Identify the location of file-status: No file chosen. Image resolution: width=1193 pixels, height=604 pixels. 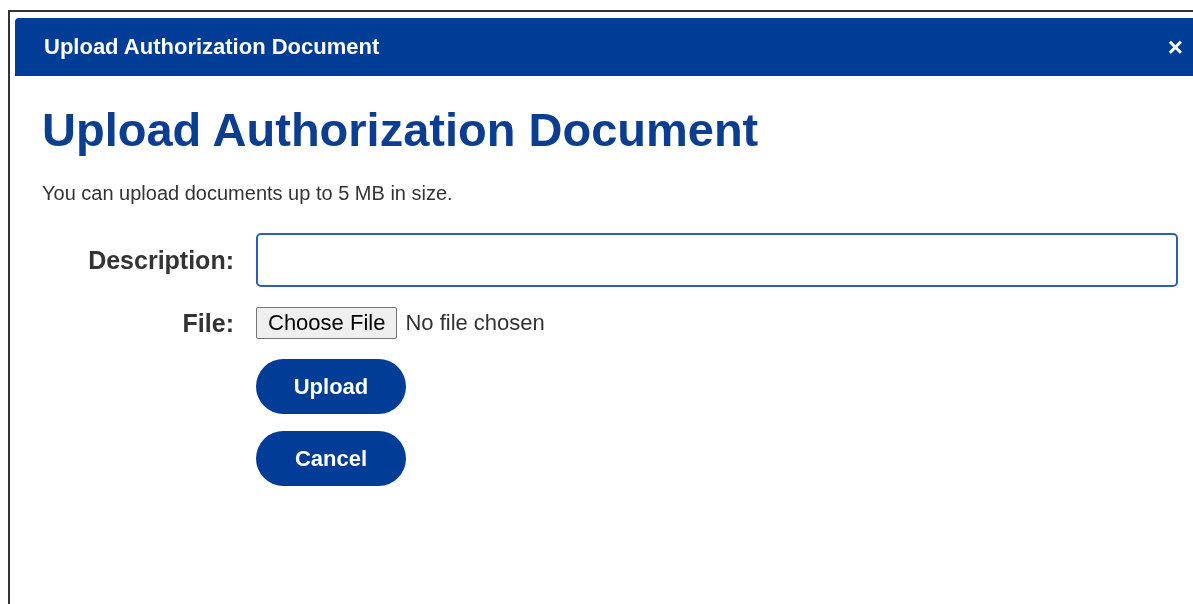
(475, 323).